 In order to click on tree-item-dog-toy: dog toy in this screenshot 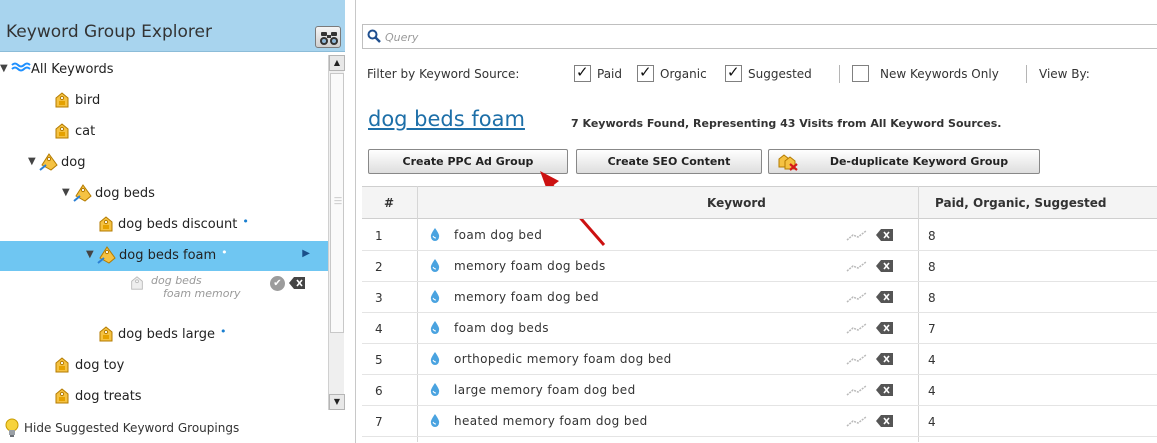, I will do `click(164, 366)`.